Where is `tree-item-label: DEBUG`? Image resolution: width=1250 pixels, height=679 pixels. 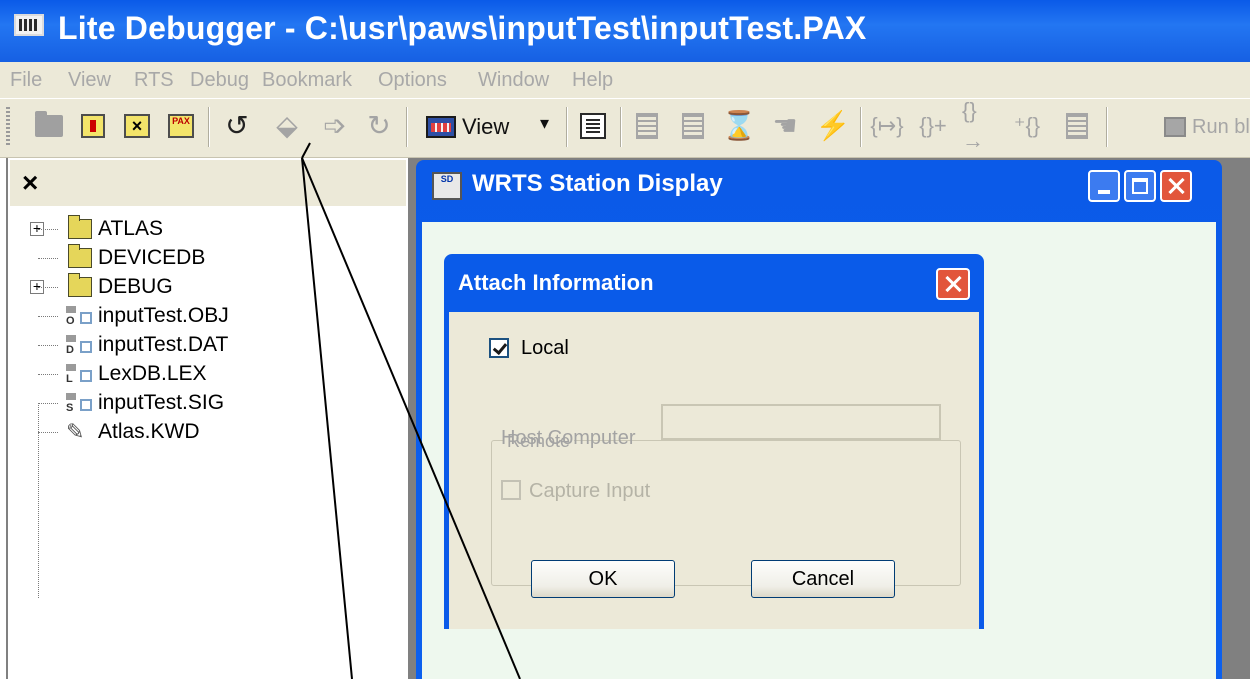
tree-item-label: DEBUG is located at coordinates (135, 286).